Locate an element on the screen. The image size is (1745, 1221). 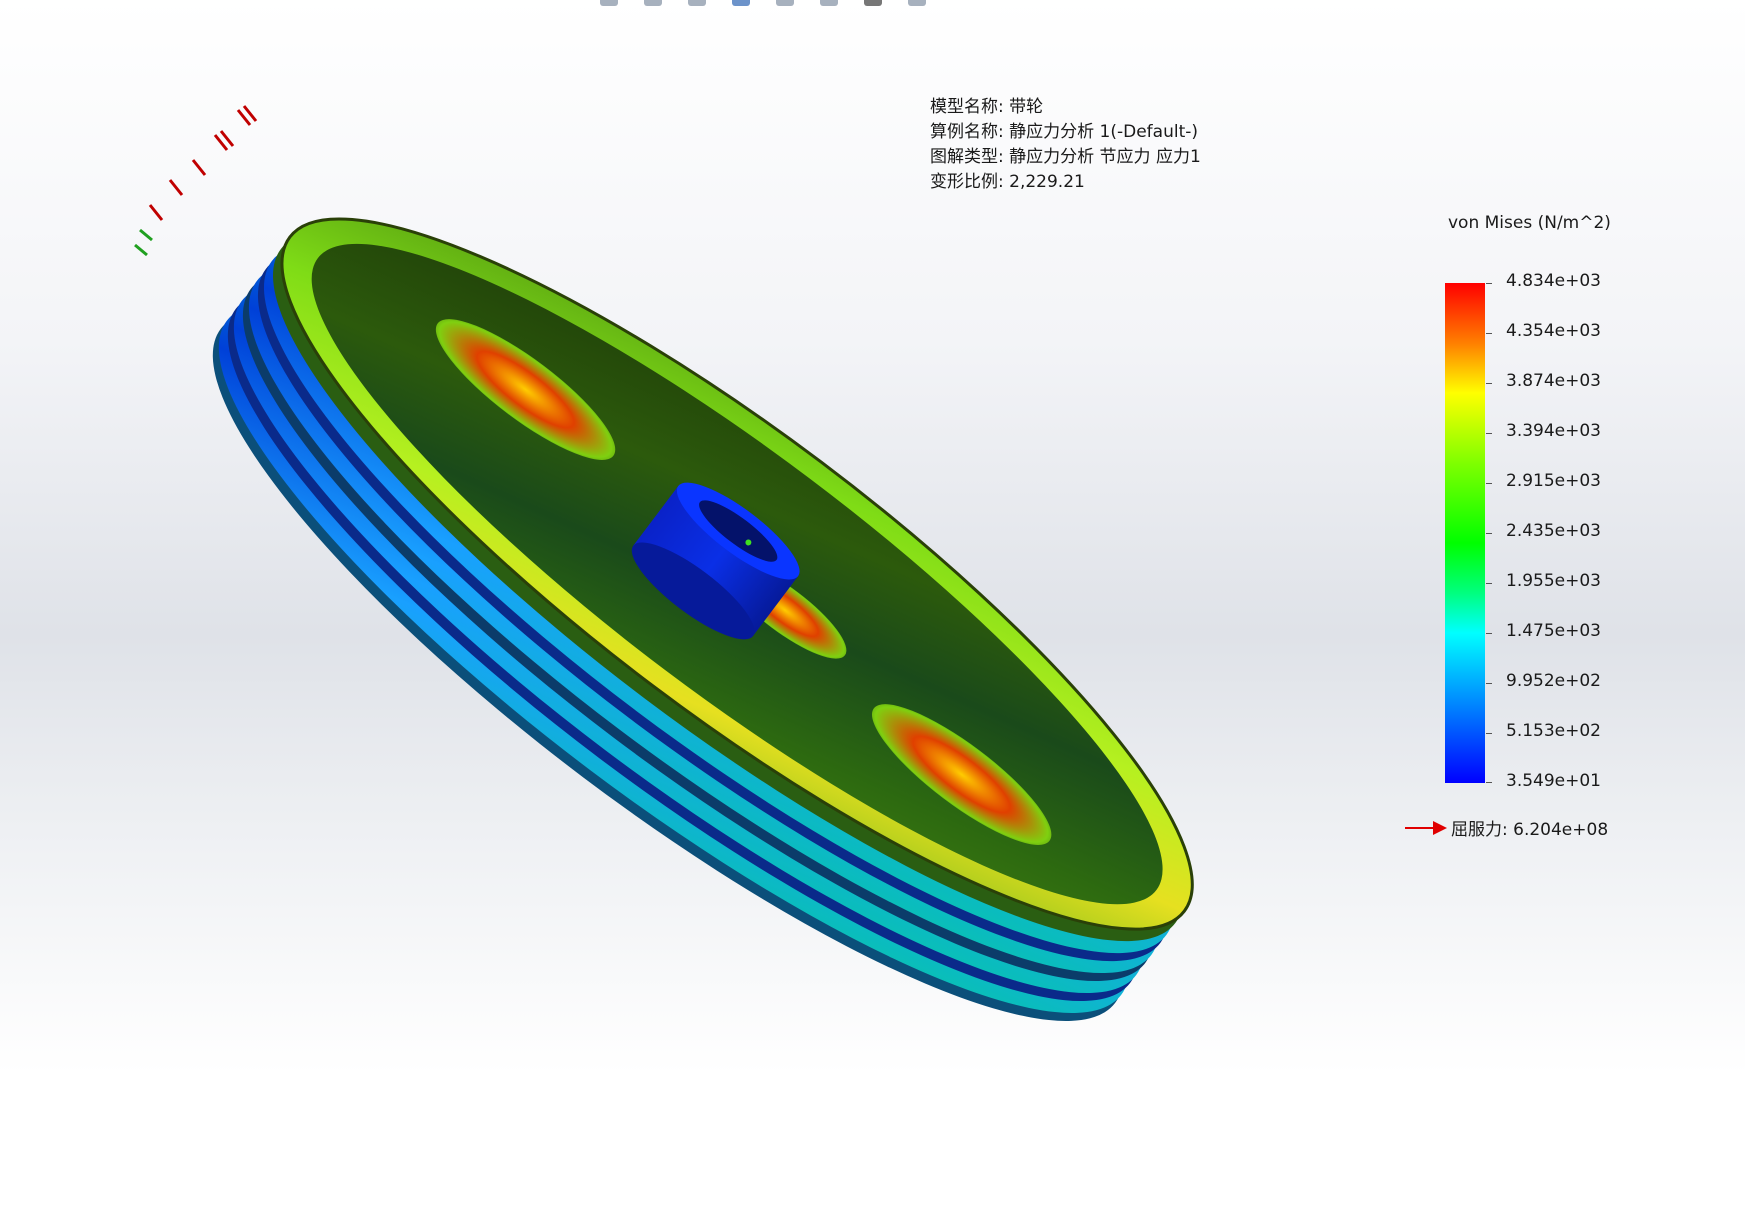
legend-label: 5.153e+02 is located at coordinates (1554, 731).